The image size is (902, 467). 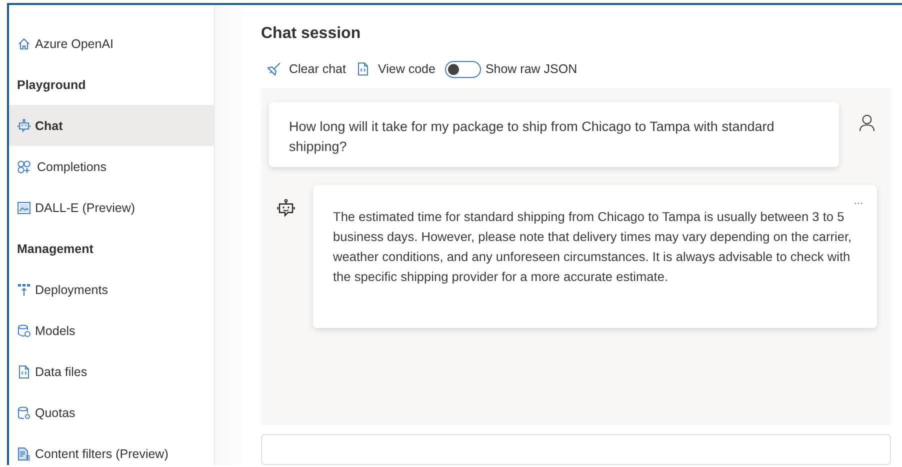 I want to click on message-text: How long will it take for my package to ship from Chicago to Tampa with standard shipping?, so click(x=532, y=137).